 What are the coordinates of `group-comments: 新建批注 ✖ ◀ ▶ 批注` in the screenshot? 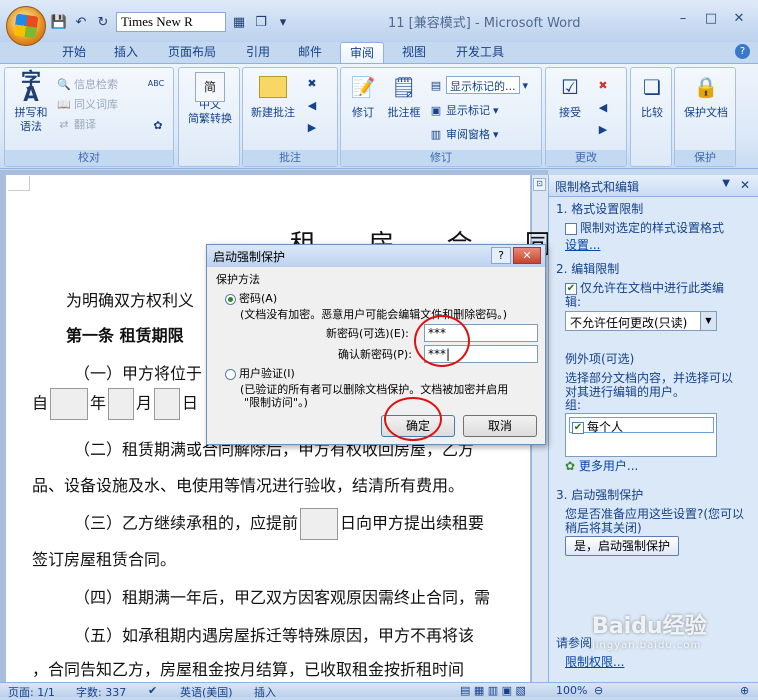 It's located at (290, 117).